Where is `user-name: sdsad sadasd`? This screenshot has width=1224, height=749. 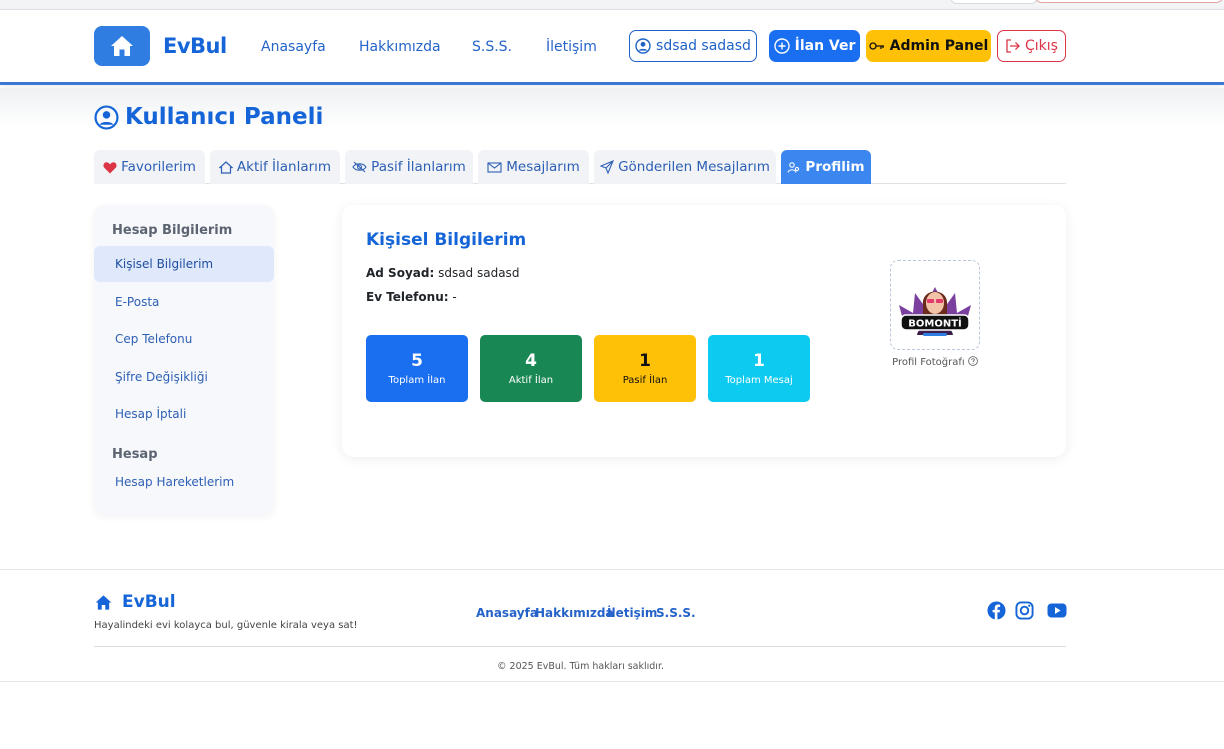 user-name: sdsad sadasd is located at coordinates (703, 46).